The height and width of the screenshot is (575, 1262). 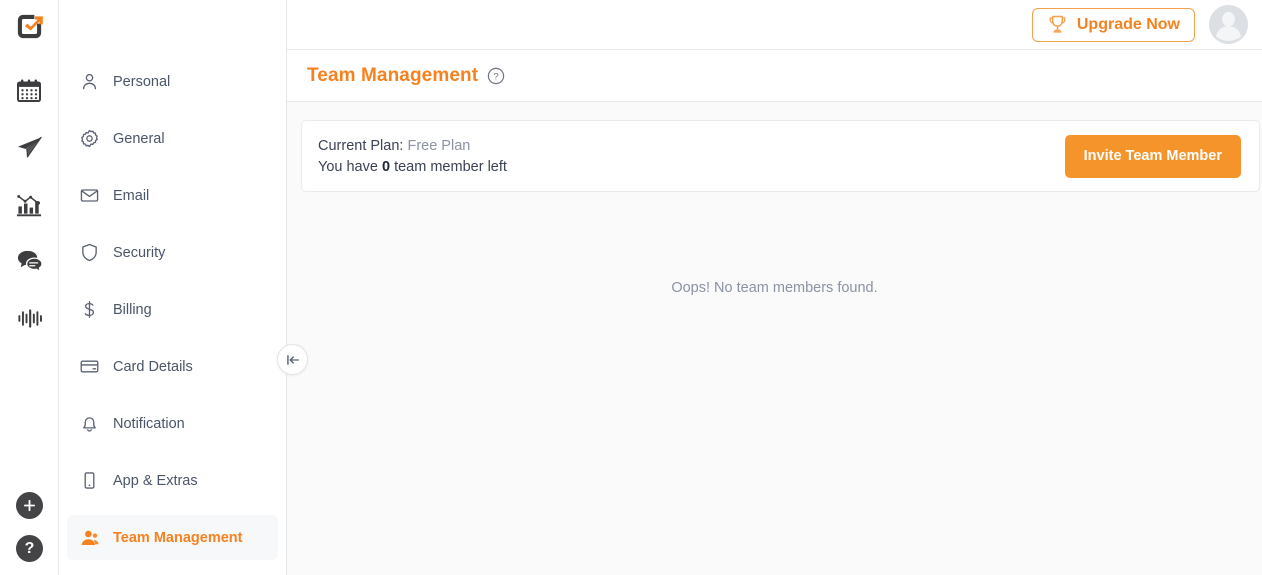 I want to click on rail-item-list, so click(x=29, y=204).